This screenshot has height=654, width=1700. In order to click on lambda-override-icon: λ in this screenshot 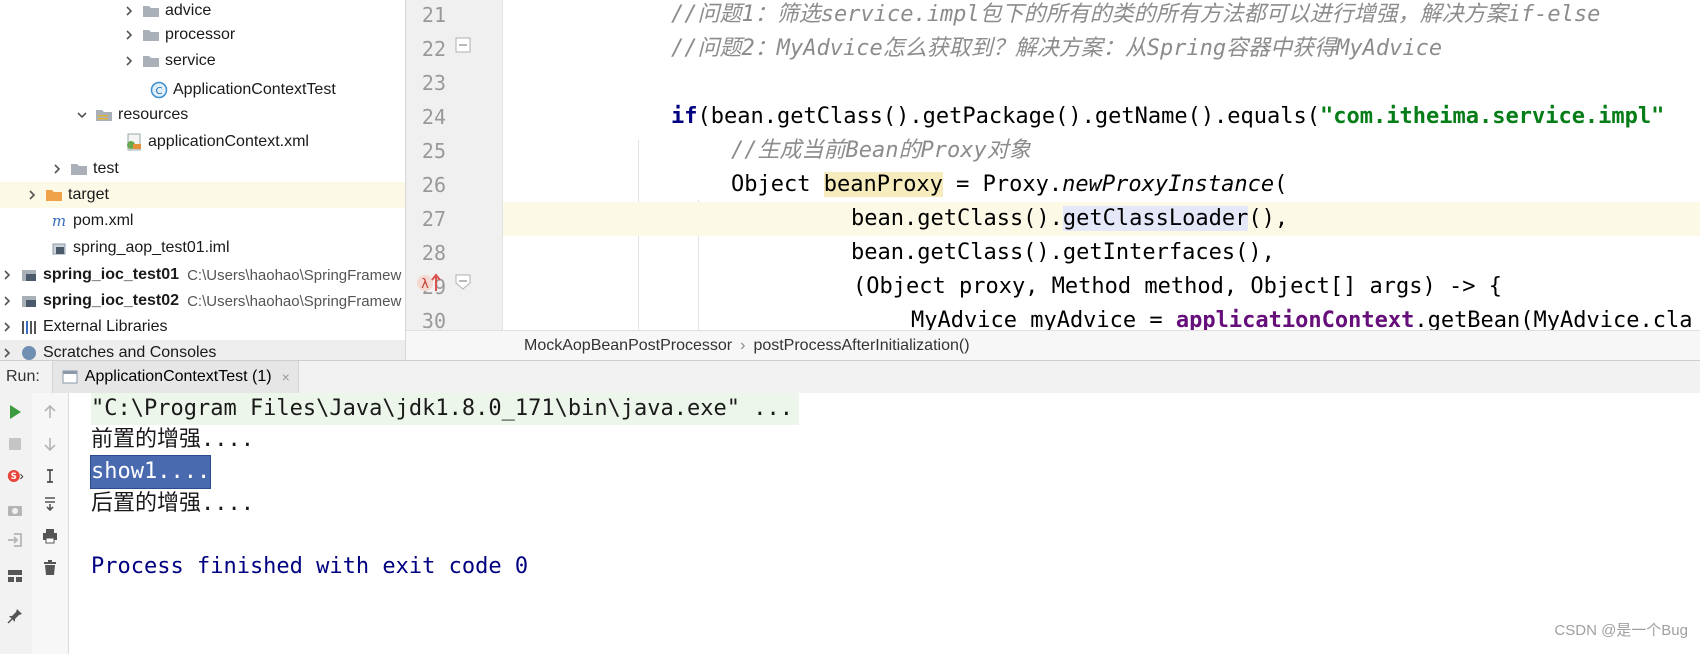, I will do `click(429, 283)`.